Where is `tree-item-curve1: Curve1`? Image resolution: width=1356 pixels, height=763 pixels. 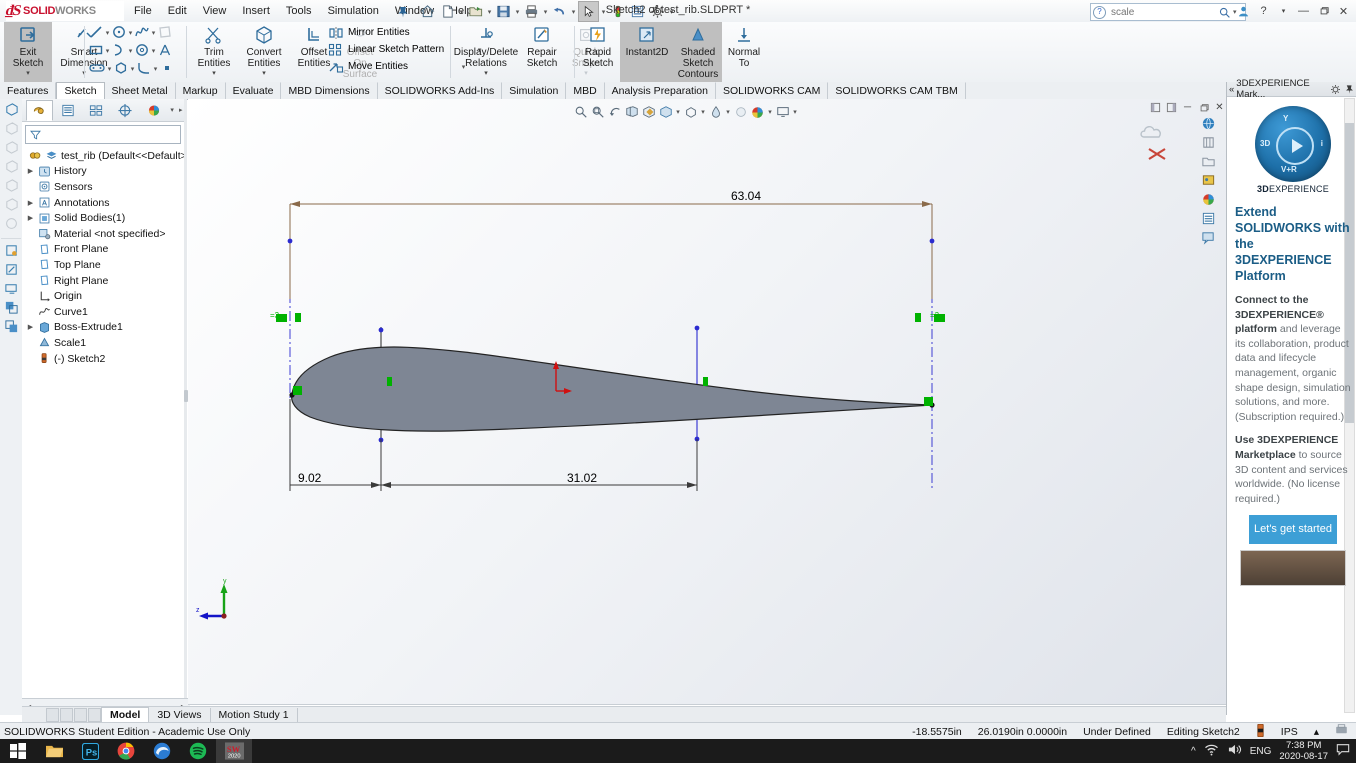
tree-item-curve1: Curve1 is located at coordinates (105, 312).